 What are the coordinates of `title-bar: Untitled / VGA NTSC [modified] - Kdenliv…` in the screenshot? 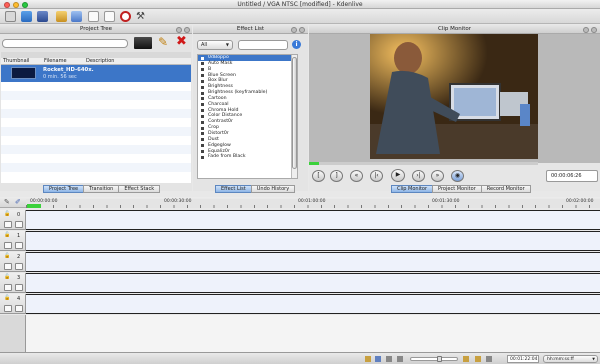 It's located at (300, 4).